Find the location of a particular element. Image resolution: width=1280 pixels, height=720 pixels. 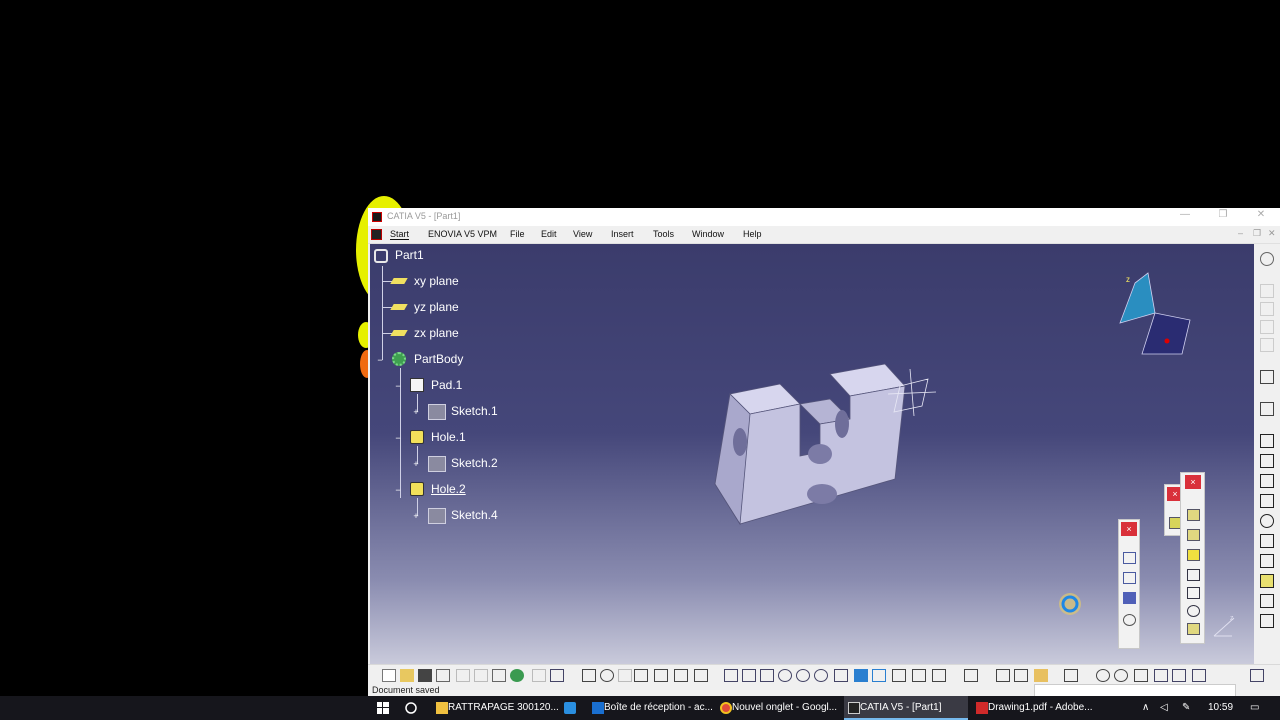

restore-button: ❐ is located at coordinates (1223, 214).